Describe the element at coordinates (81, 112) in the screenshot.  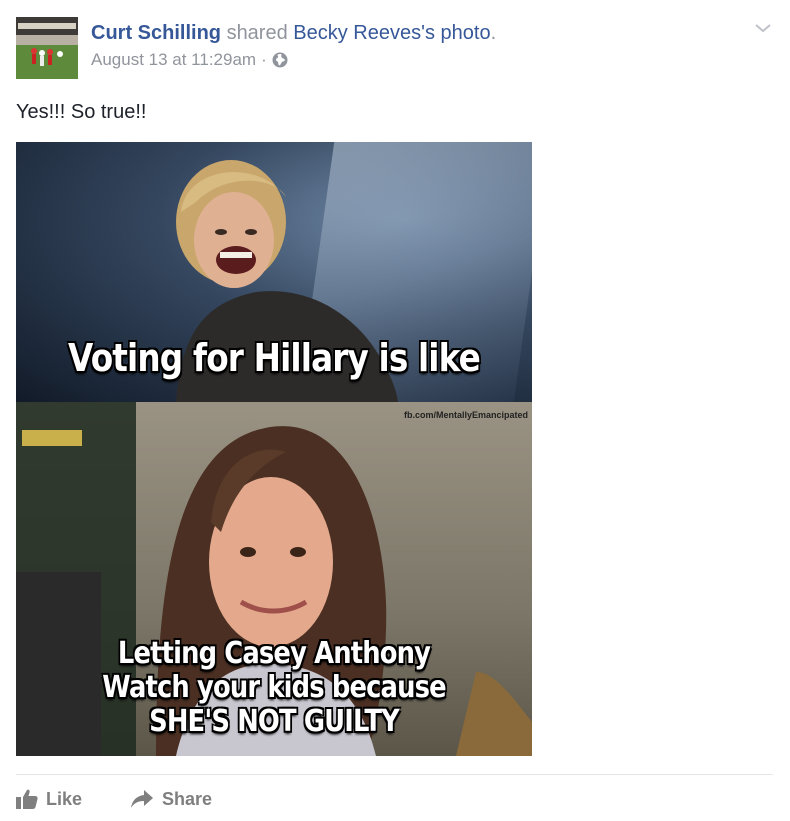
I see `post-body-text: Yes!!! So true!!` at that location.